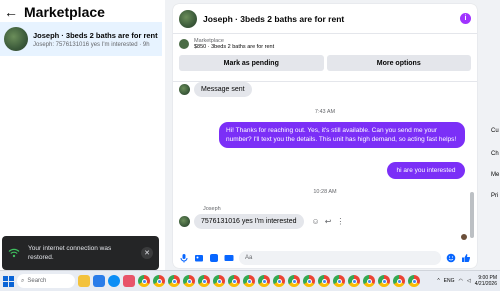  I want to click on back-arrow-icon: ←, so click(11, 12).